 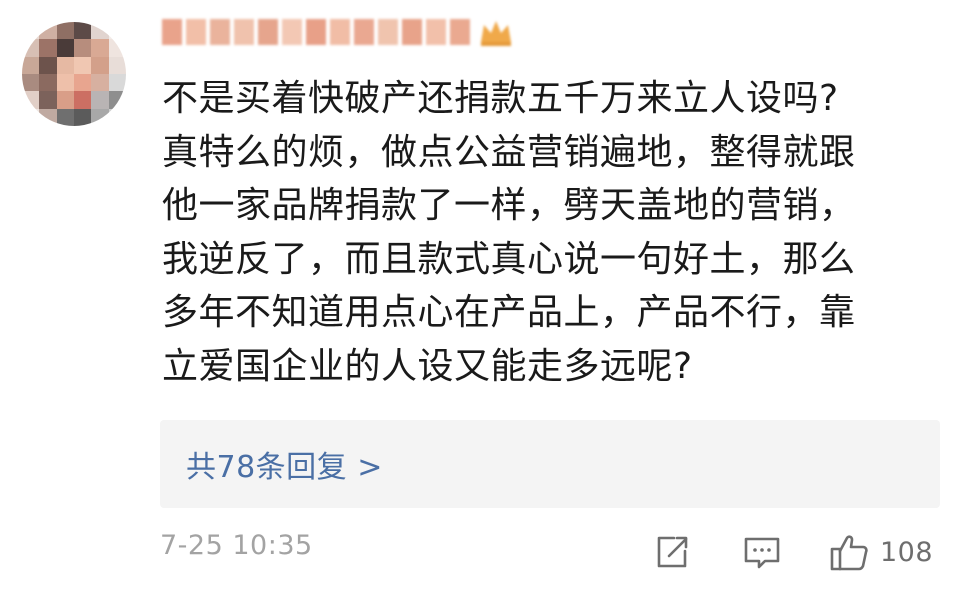 I want to click on like-count: 108, so click(x=907, y=552).